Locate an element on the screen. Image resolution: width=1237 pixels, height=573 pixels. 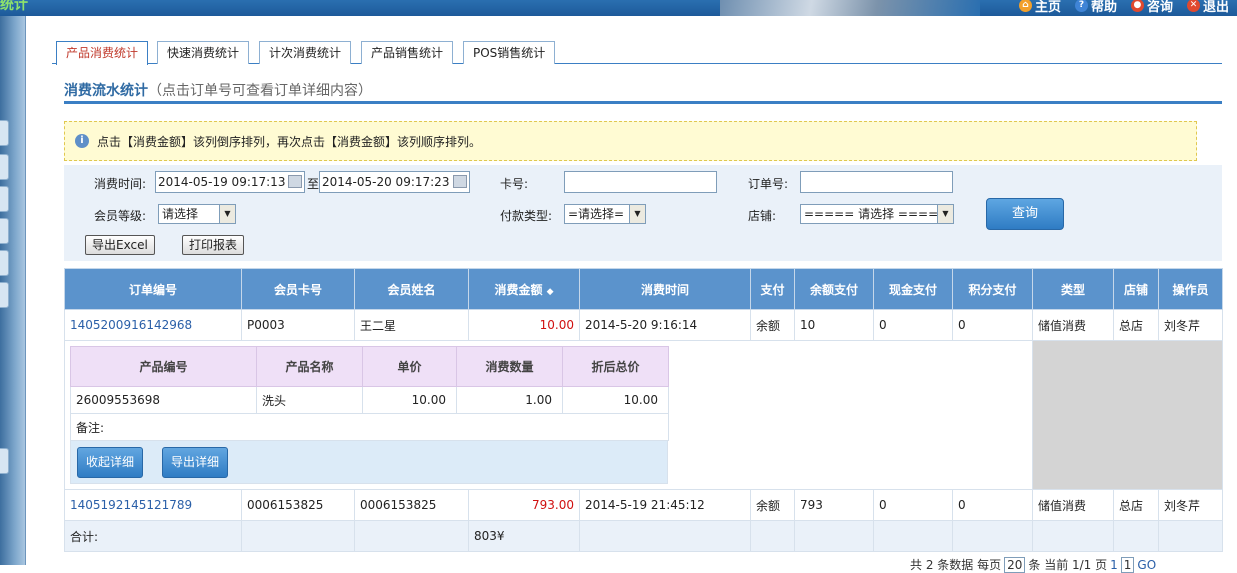
cash-cell: 0 is located at coordinates (913, 325).